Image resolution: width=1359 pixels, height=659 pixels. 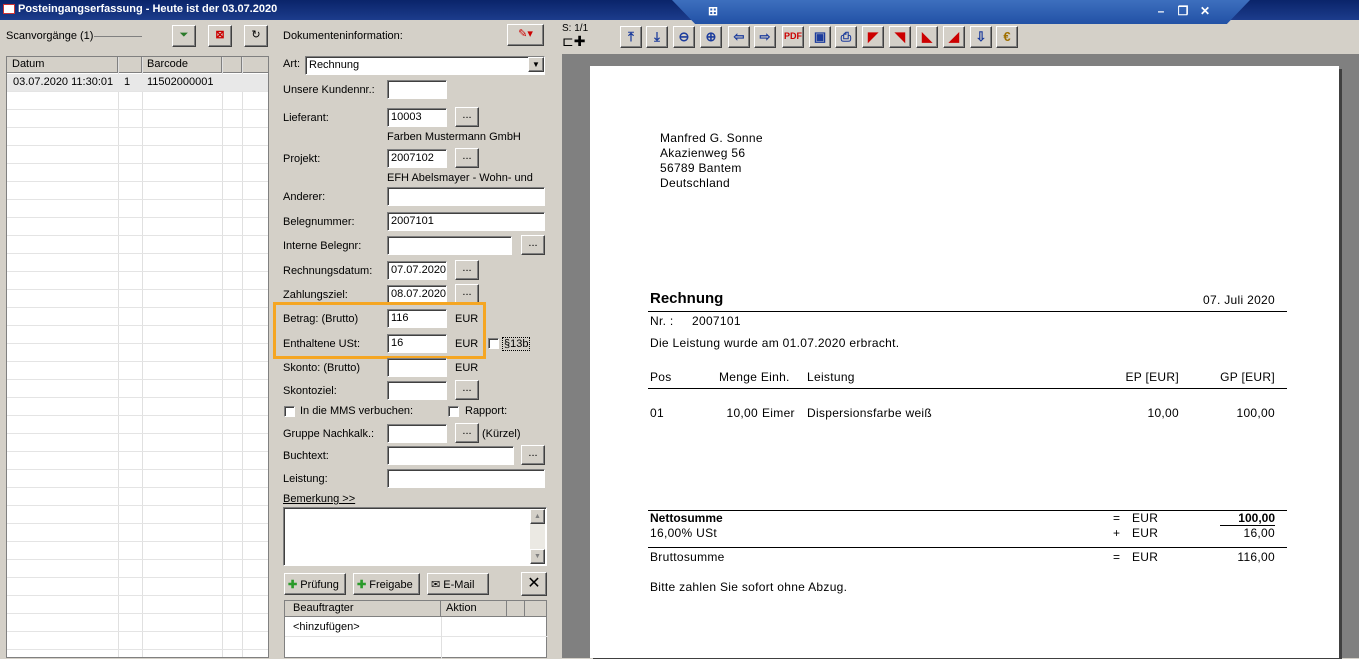 I want to click on zoom-out-button: ⊖, so click(x=684, y=37).